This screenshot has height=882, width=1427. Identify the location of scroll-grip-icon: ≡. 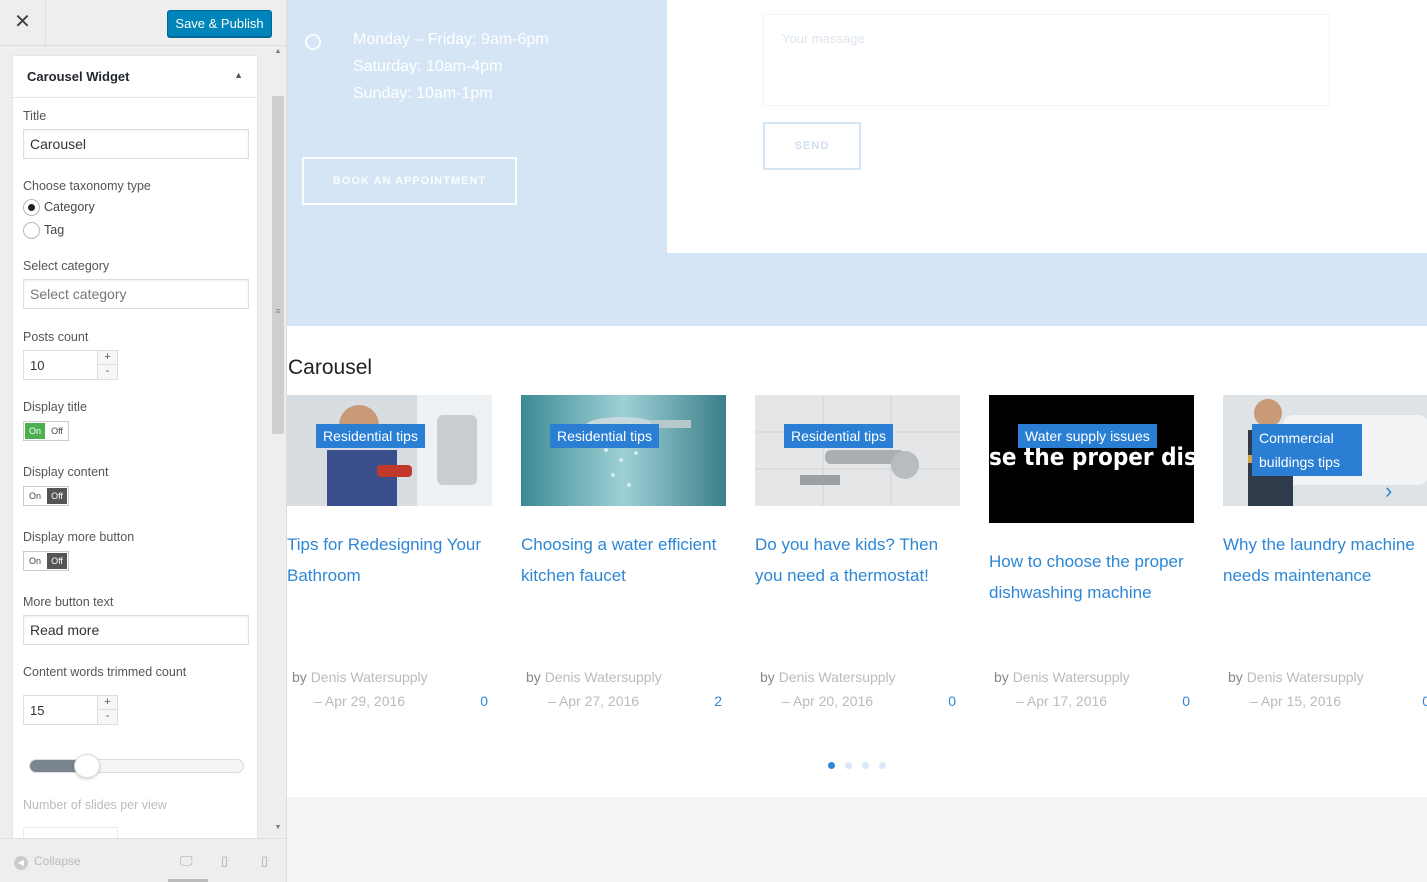
(278, 311).